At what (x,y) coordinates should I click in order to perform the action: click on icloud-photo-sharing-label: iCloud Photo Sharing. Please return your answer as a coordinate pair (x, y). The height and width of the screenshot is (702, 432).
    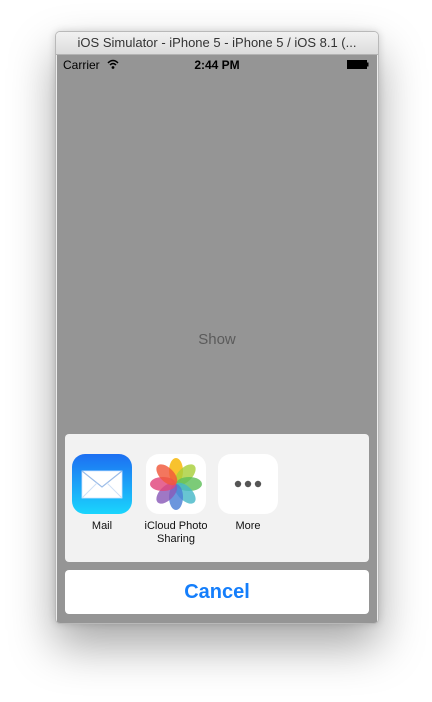
    Looking at the image, I should click on (176, 532).